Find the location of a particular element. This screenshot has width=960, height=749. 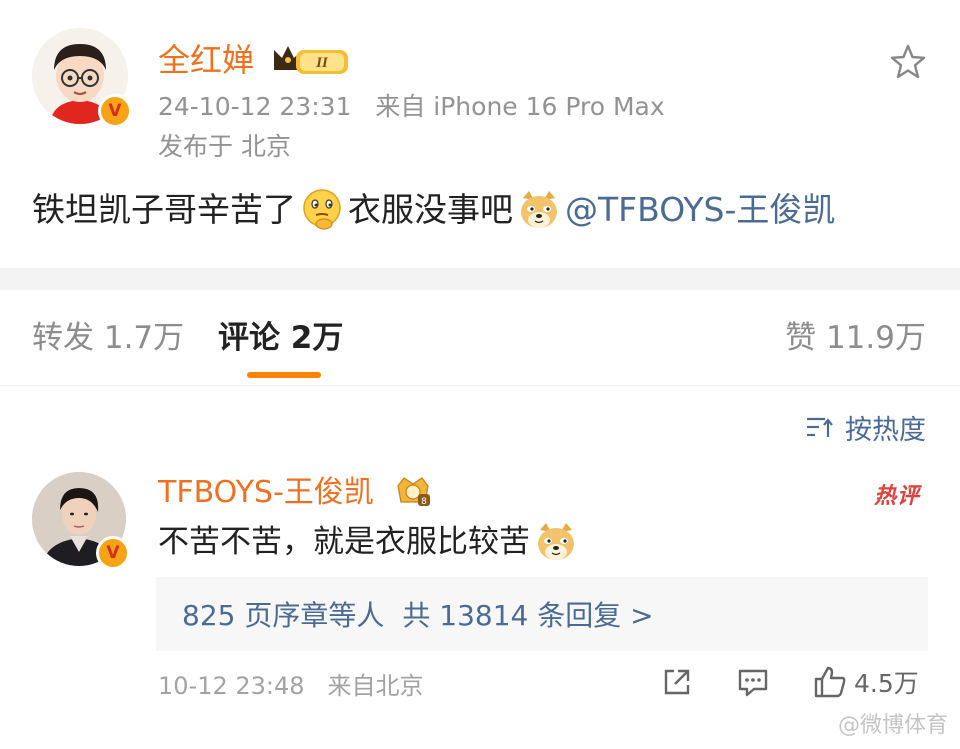

post-text-part2: 衣服没事吧 is located at coordinates (430, 209).